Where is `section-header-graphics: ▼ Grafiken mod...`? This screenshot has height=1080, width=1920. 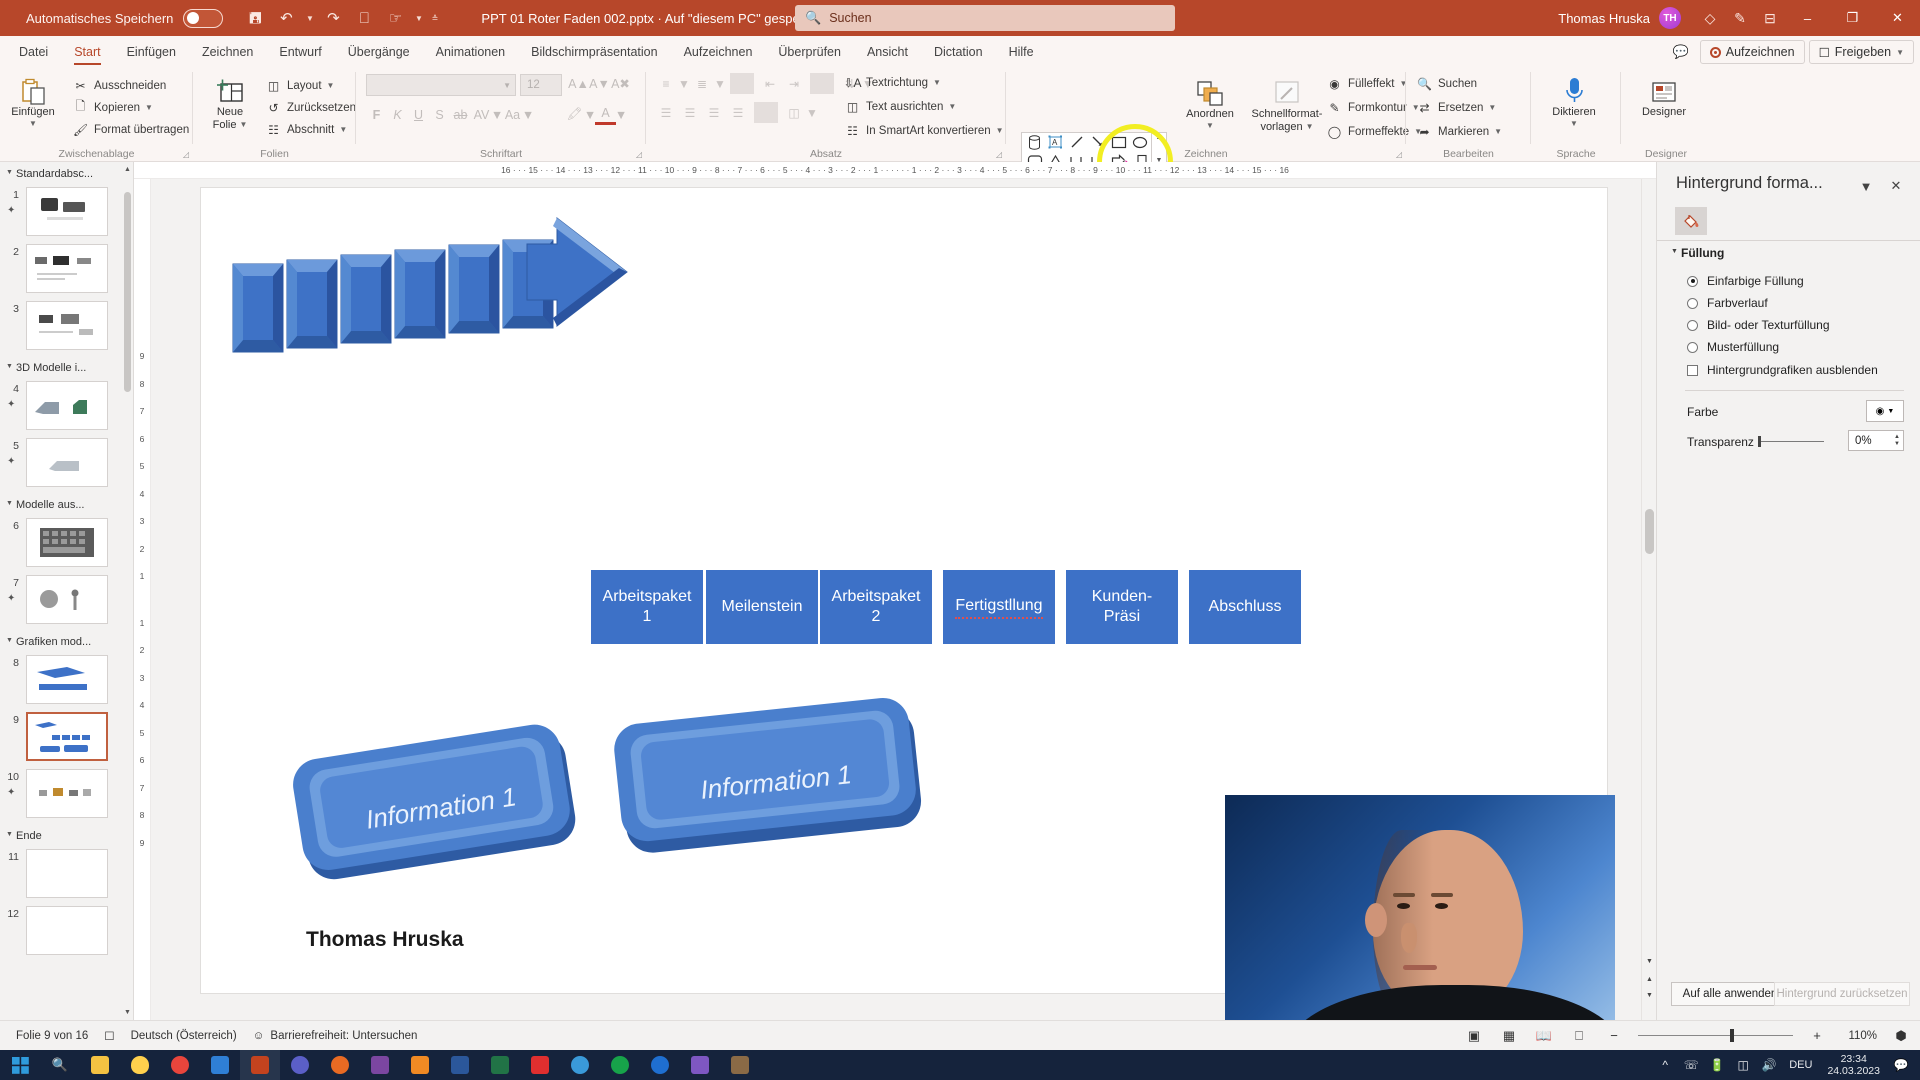 section-header-graphics: ▼ Grafiken mod... is located at coordinates (66, 640).